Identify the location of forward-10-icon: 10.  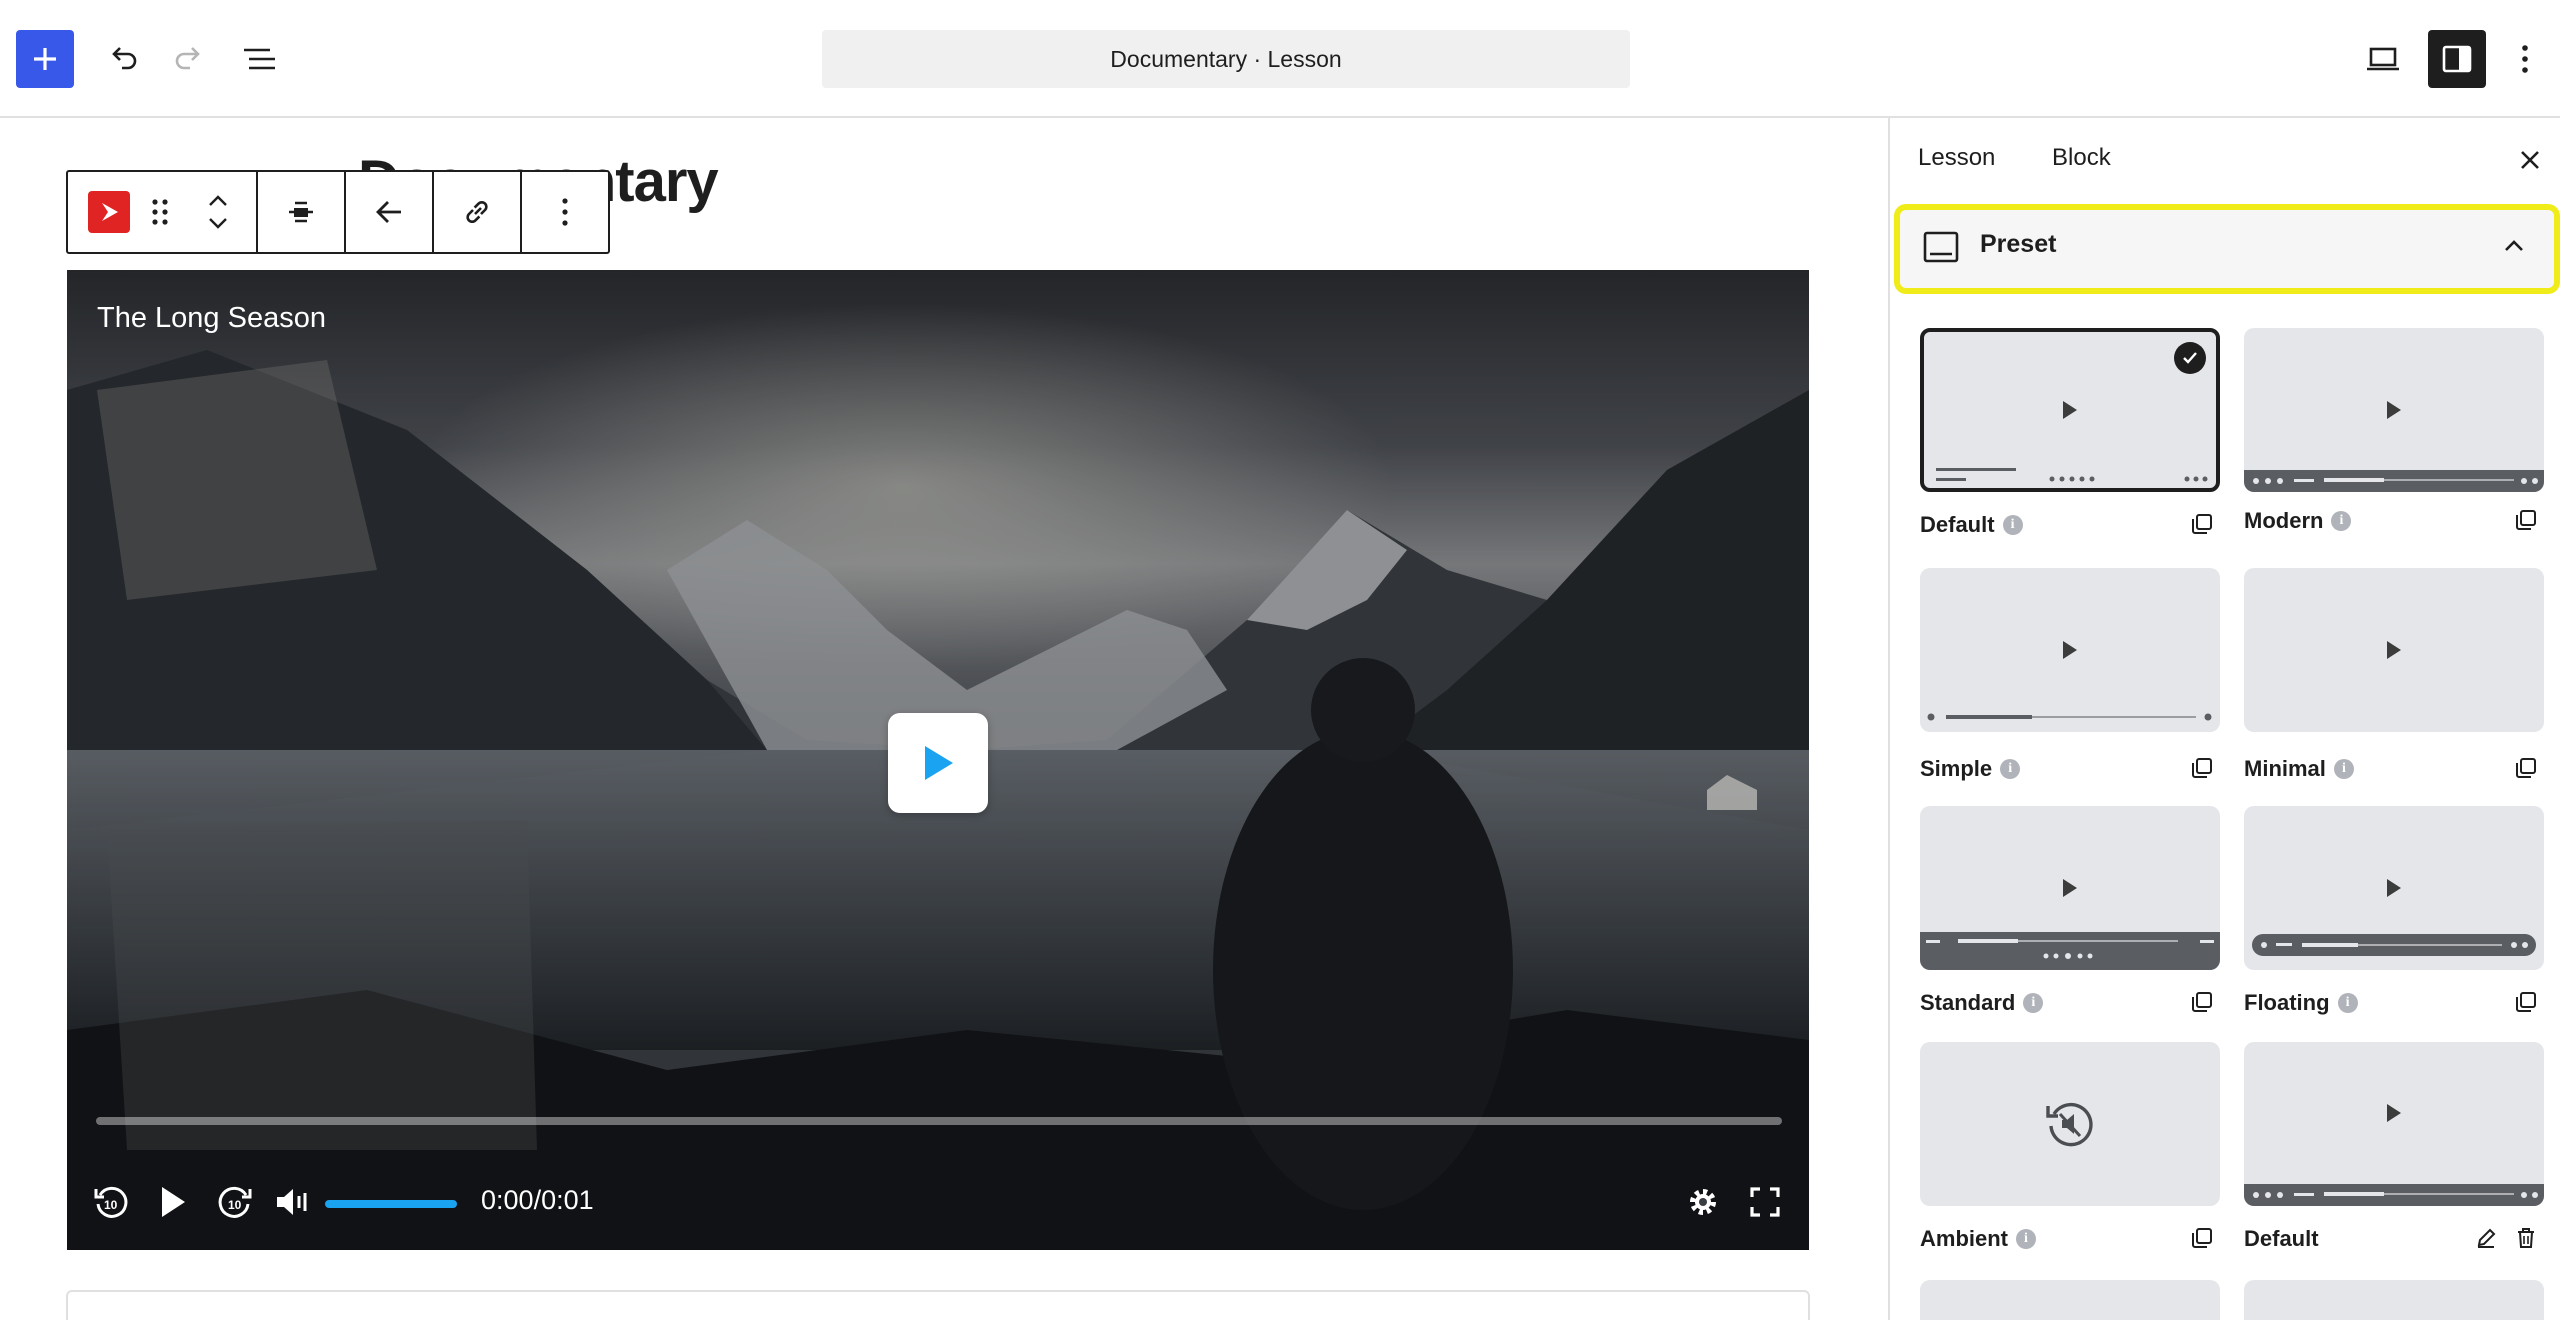
(235, 1202).